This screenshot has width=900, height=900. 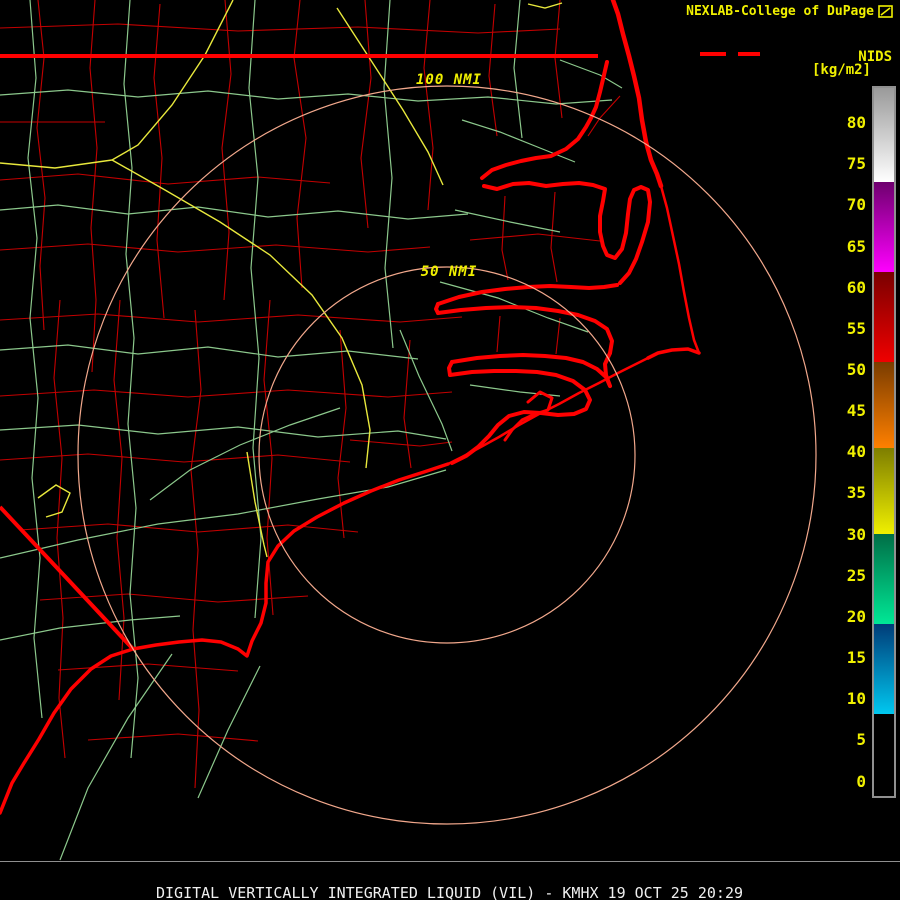 I want to click on colorbar-tick-label: 65, so click(x=856, y=246).